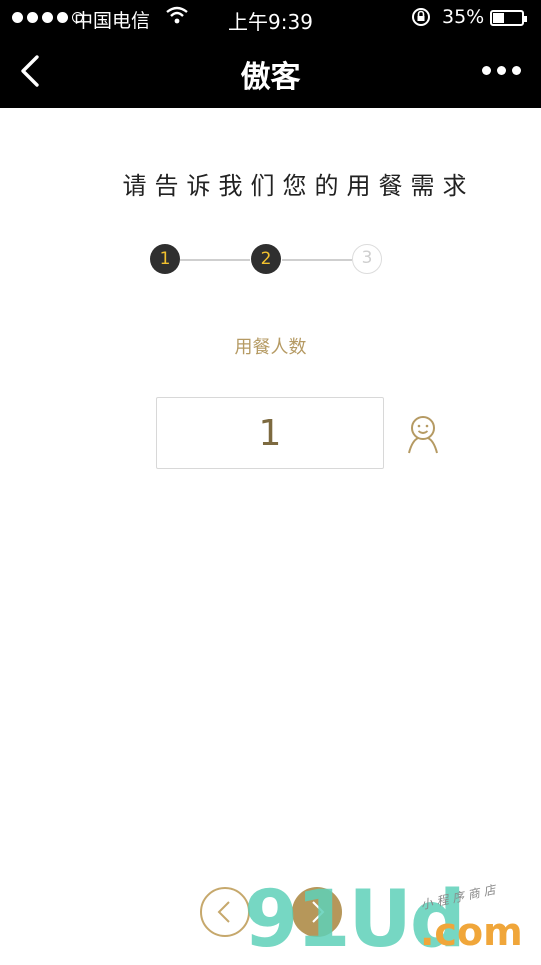 The height and width of the screenshot is (965, 541). Describe the element at coordinates (508, 18) in the screenshot. I see `battery-icon` at that location.